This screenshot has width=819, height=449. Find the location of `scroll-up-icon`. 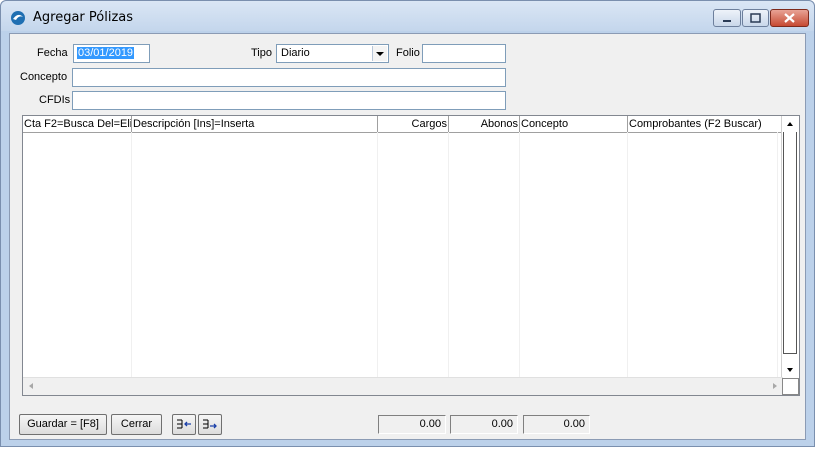

scroll-up-icon is located at coordinates (790, 124).